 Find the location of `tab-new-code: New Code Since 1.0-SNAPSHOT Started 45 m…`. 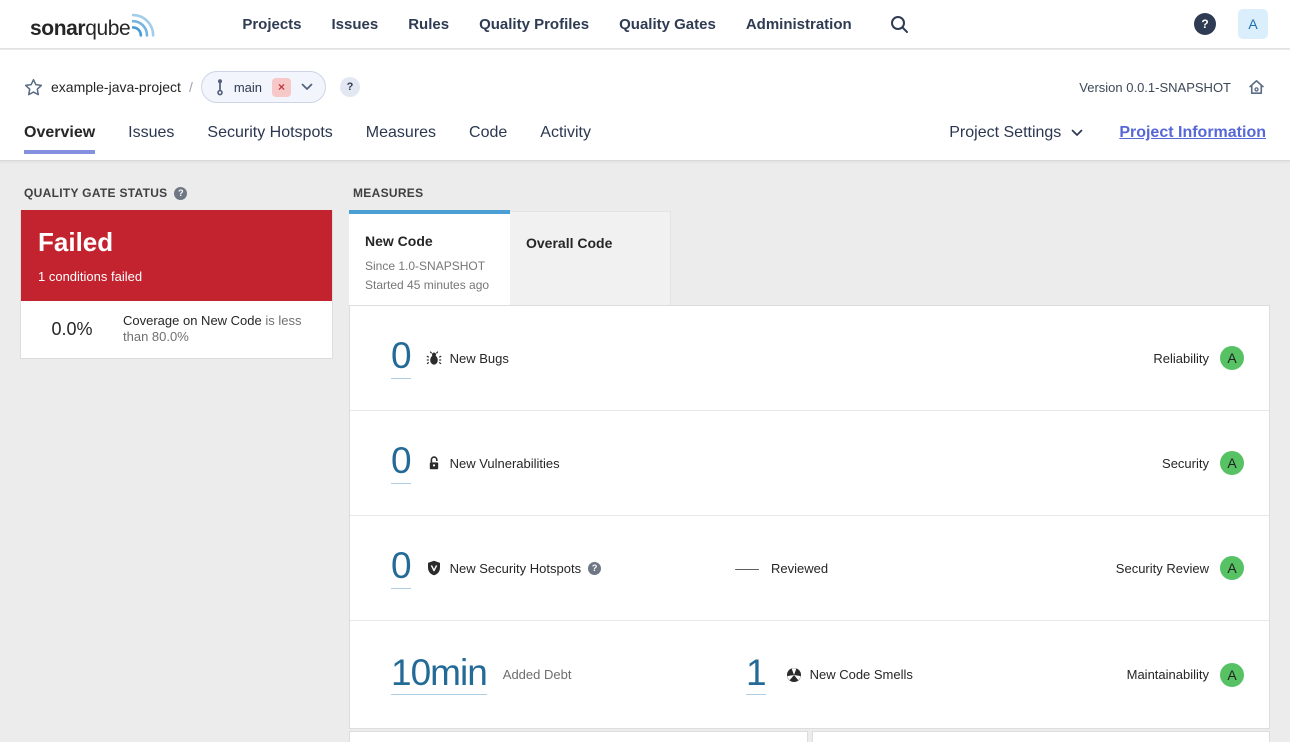

tab-new-code: New Code Since 1.0-SNAPSHOT Started 45 m… is located at coordinates (429, 258).